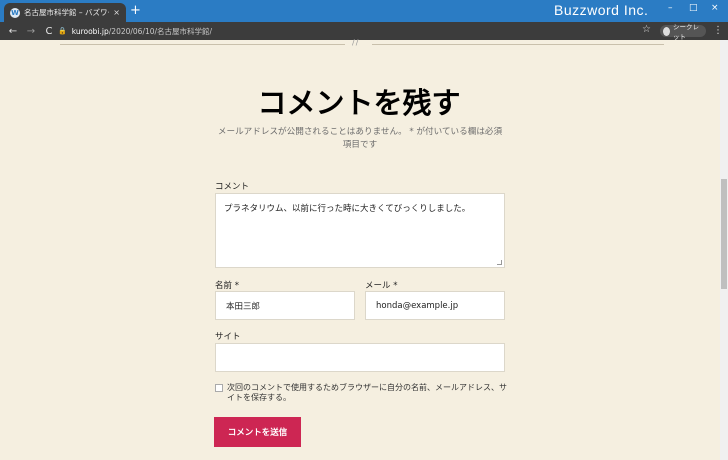 The image size is (728, 460). Describe the element at coordinates (160, 31) in the screenshot. I see `url-path: /2020/06/10/名古屋市科学館/` at that location.